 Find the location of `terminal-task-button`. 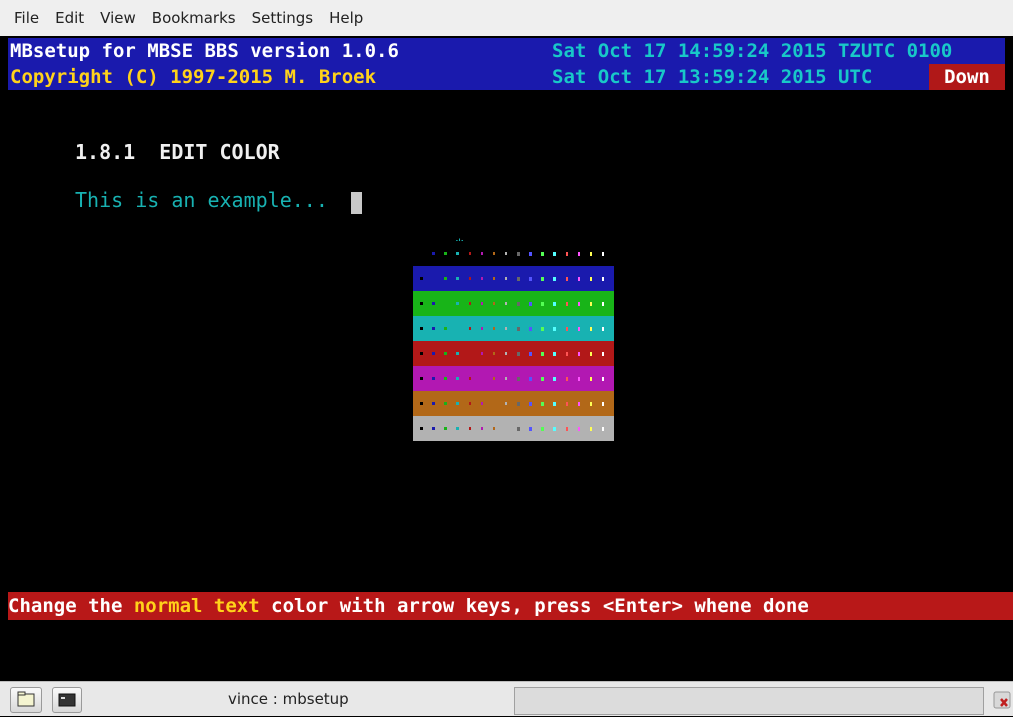

terminal-task-button is located at coordinates (67, 700).